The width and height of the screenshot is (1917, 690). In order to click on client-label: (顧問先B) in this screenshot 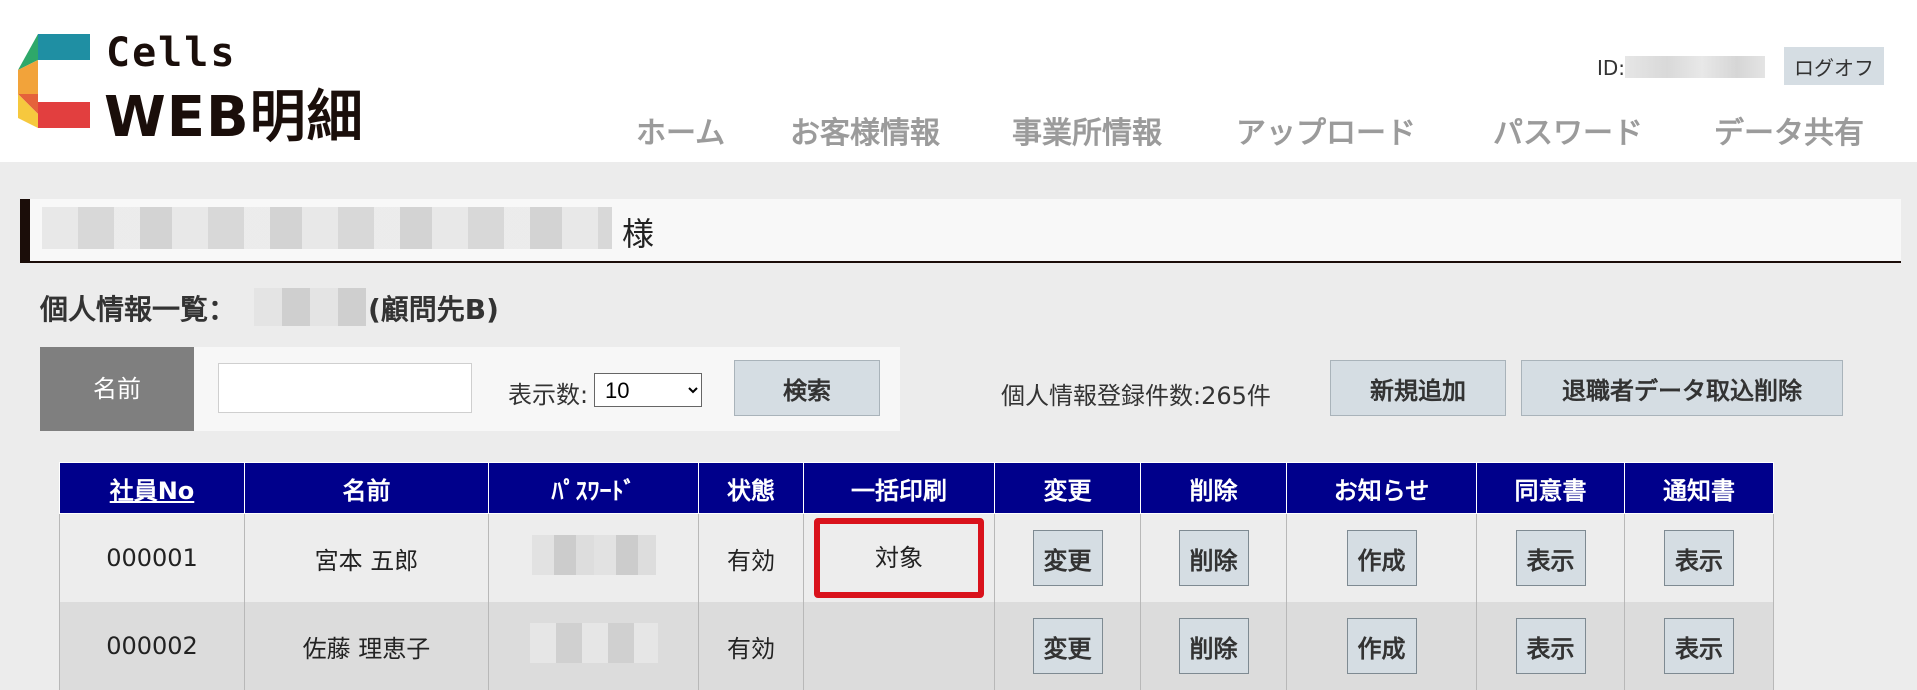, I will do `click(433, 309)`.